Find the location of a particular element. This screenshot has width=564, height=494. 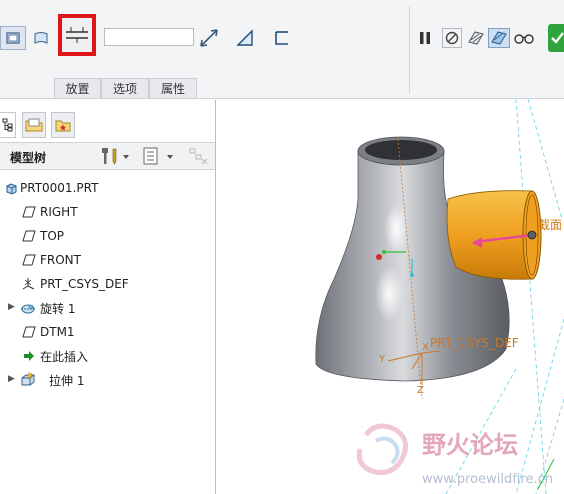

tree-item-label: PRT_CSYS_DEF is located at coordinates (84, 284).